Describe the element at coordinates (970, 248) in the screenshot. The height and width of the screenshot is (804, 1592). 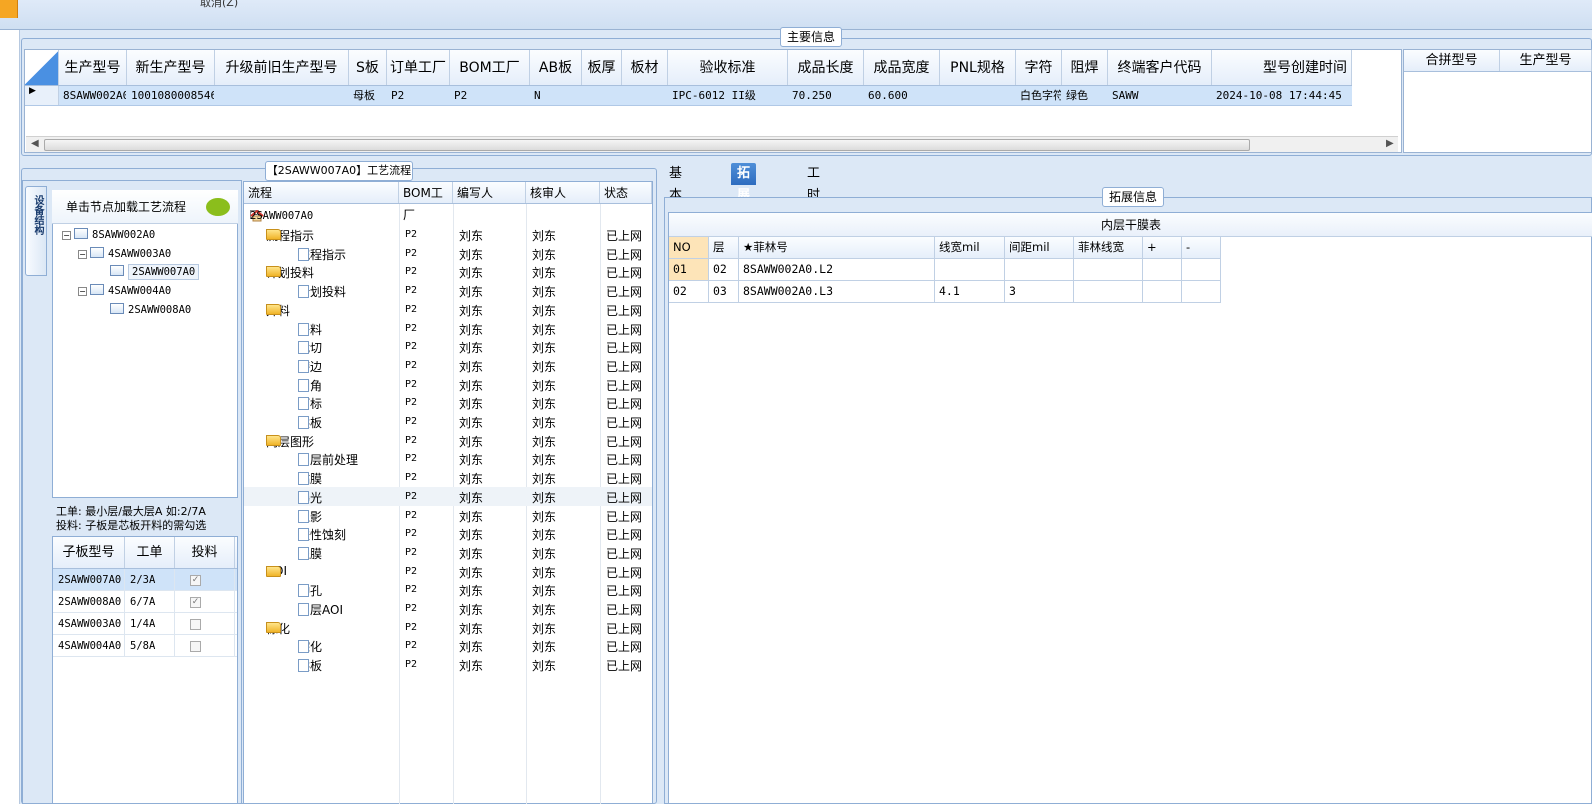
I see `column-header: 线宽mil` at that location.